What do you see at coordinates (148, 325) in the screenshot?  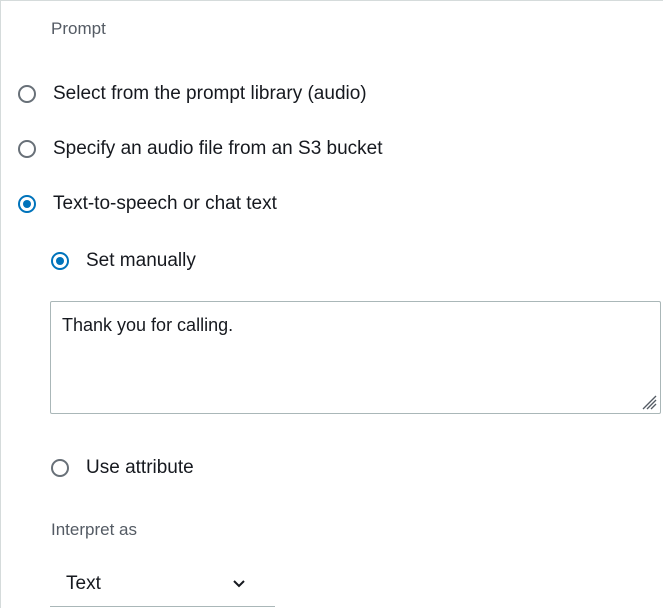 I see `prompt-text-value: Thank you for calling.` at bounding box center [148, 325].